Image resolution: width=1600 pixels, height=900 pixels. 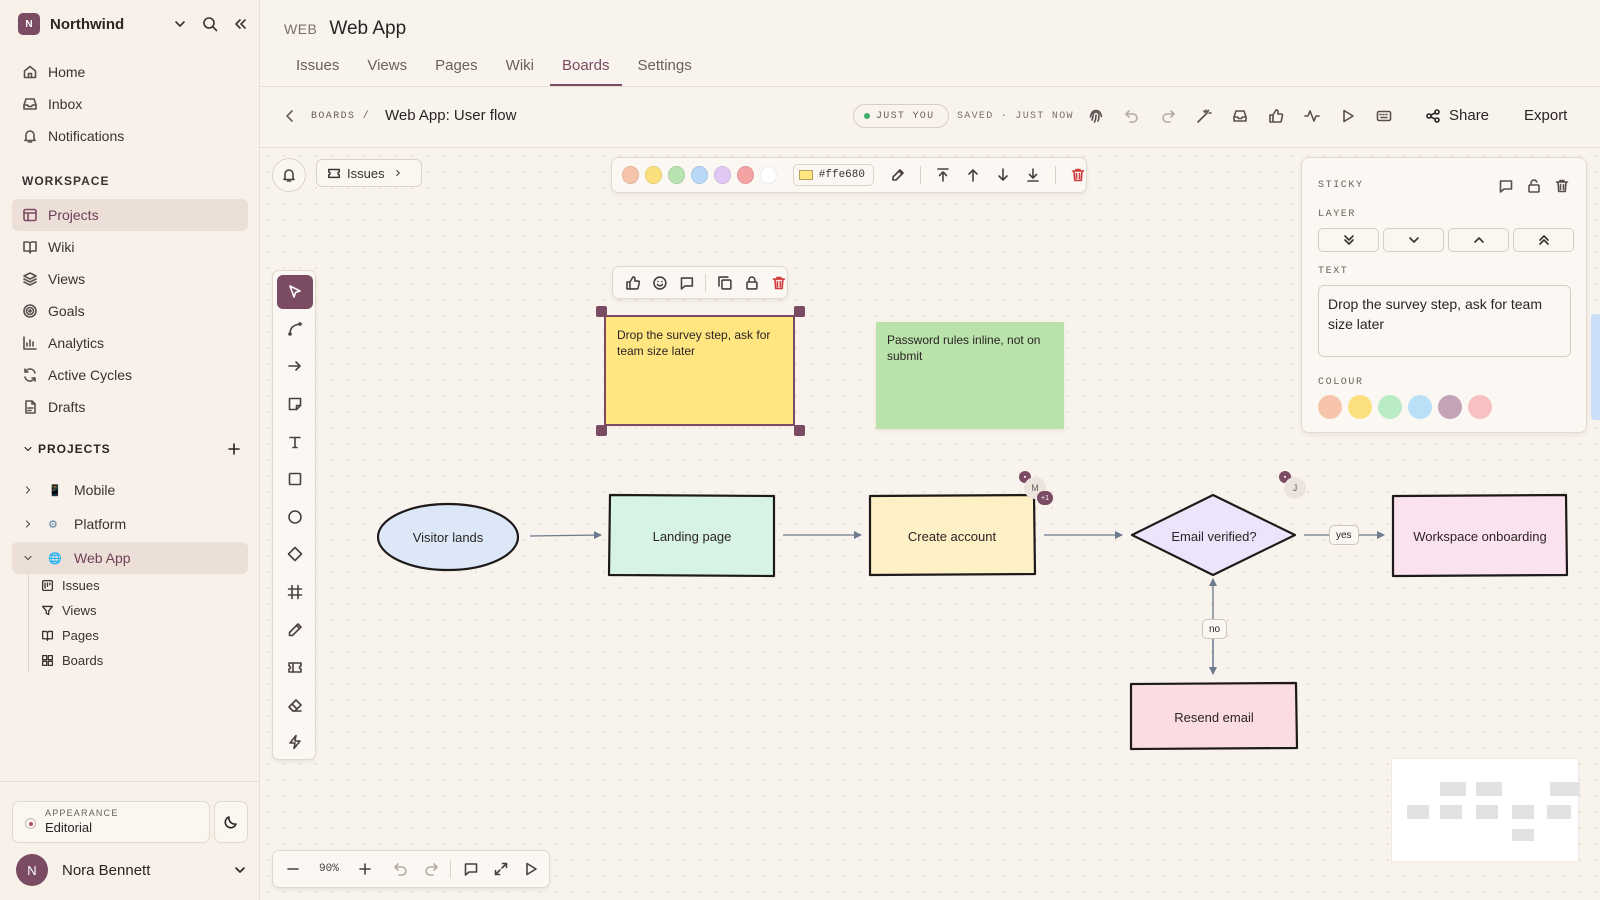 I want to click on rectangle-tool, so click(x=295, y=479).